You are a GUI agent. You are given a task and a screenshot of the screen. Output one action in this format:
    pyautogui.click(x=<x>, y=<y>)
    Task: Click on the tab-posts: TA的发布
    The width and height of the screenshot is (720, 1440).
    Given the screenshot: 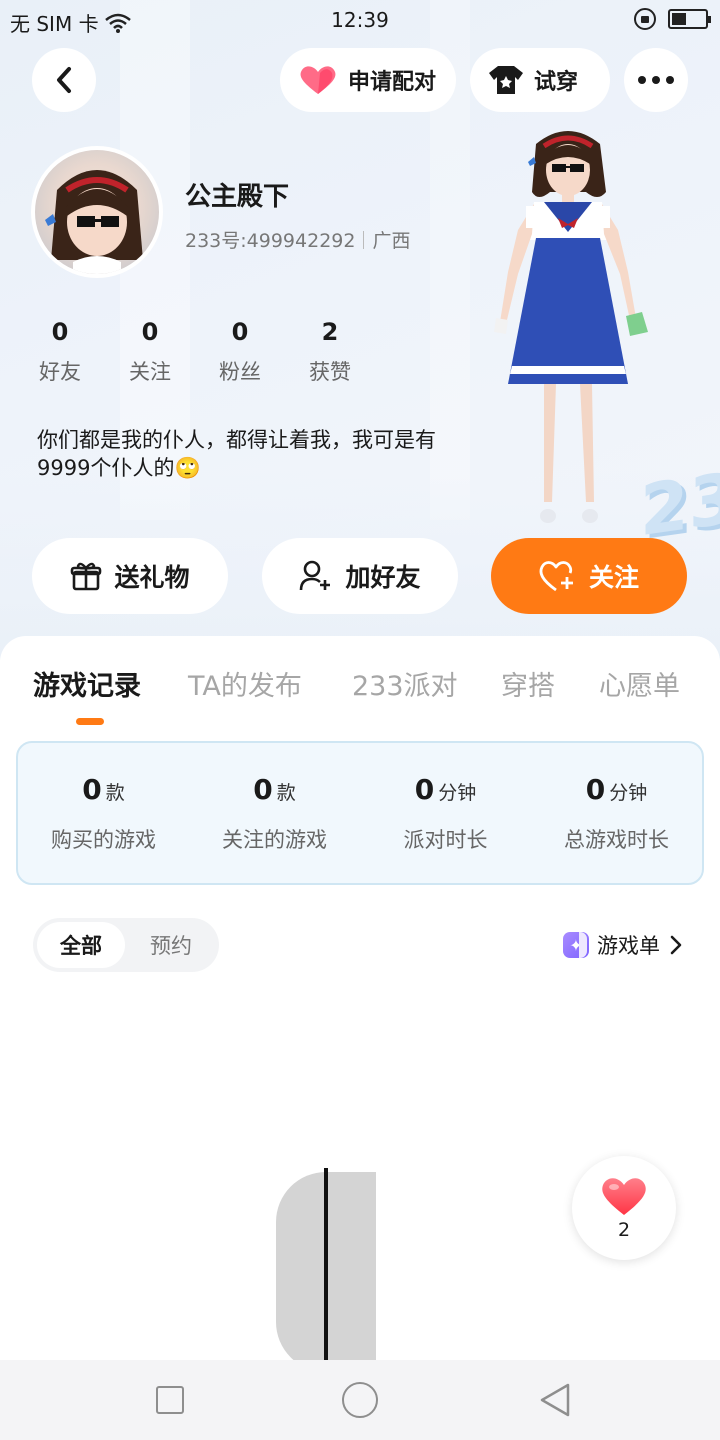 What is the action you would take?
    pyautogui.click(x=245, y=683)
    